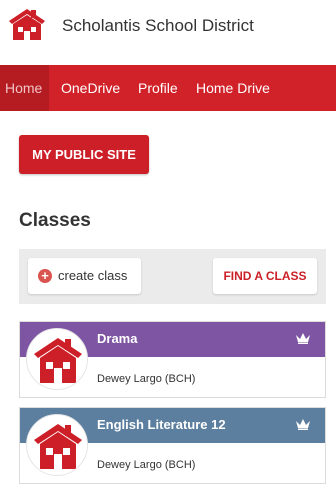 The width and height of the screenshot is (336, 487). I want to click on class-name: Drama, so click(117, 338).